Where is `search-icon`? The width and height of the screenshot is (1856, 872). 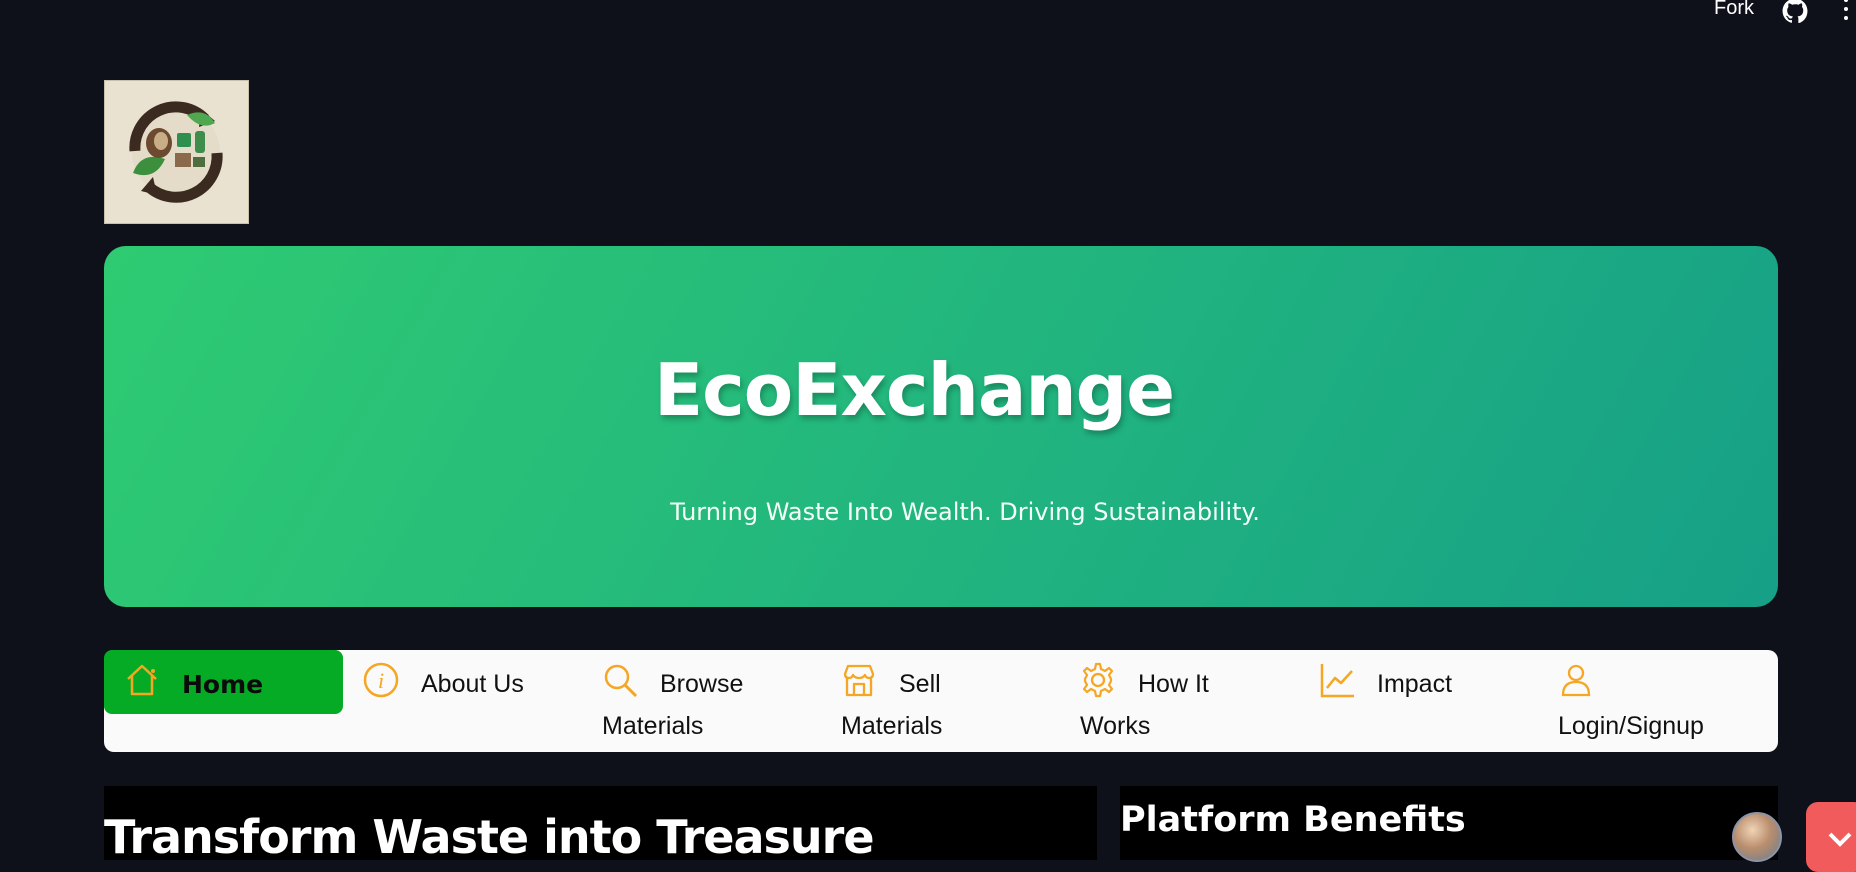
search-icon is located at coordinates (621, 681).